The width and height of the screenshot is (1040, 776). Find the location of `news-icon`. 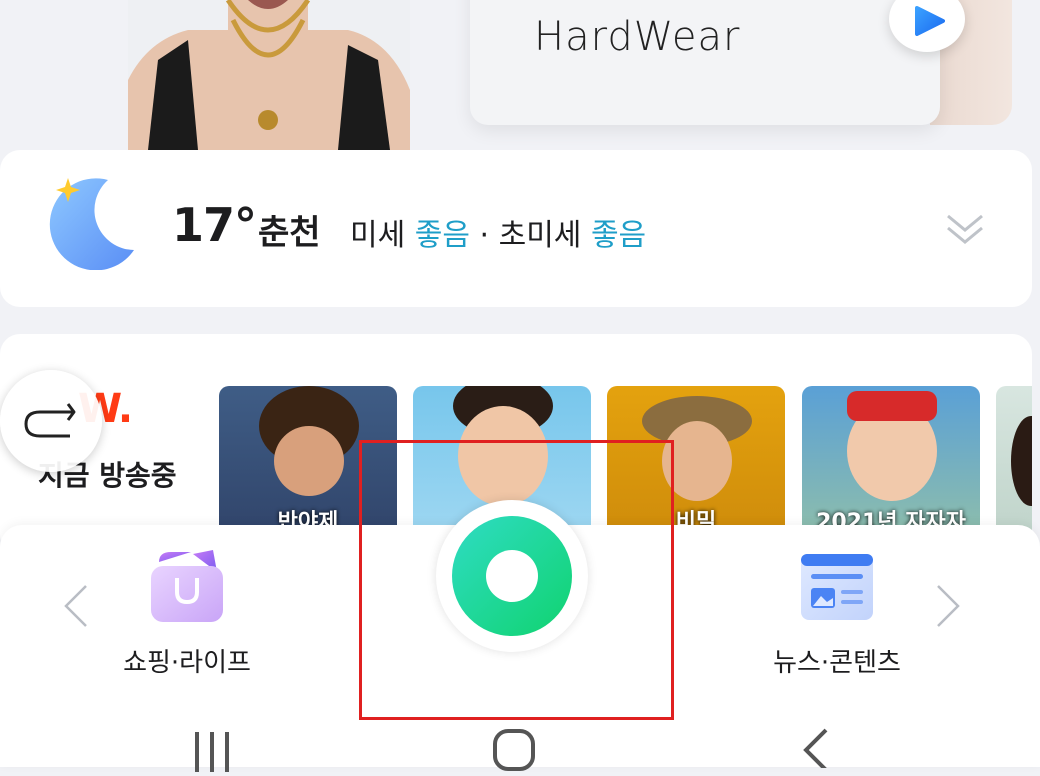

news-icon is located at coordinates (837, 587).